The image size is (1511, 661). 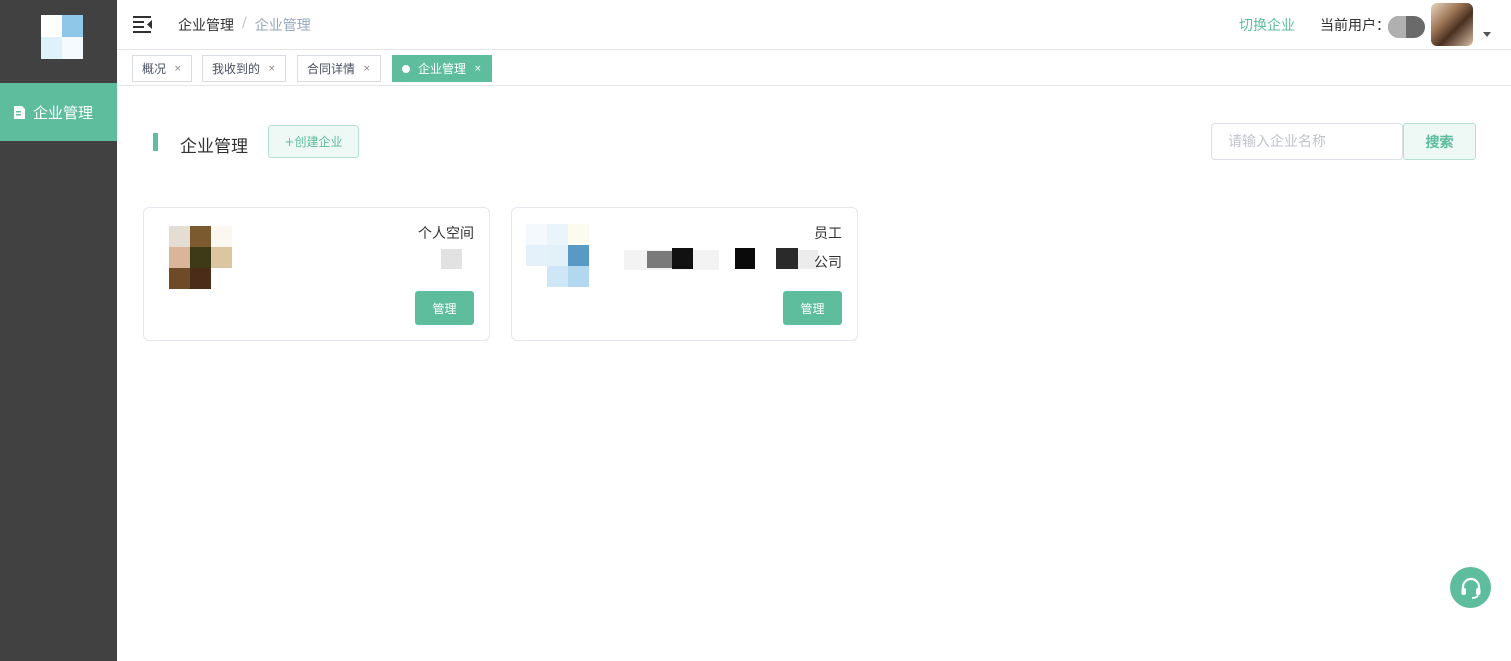 What do you see at coordinates (828, 263) in the screenshot?
I see `card-org-name-suffix: 公司` at bounding box center [828, 263].